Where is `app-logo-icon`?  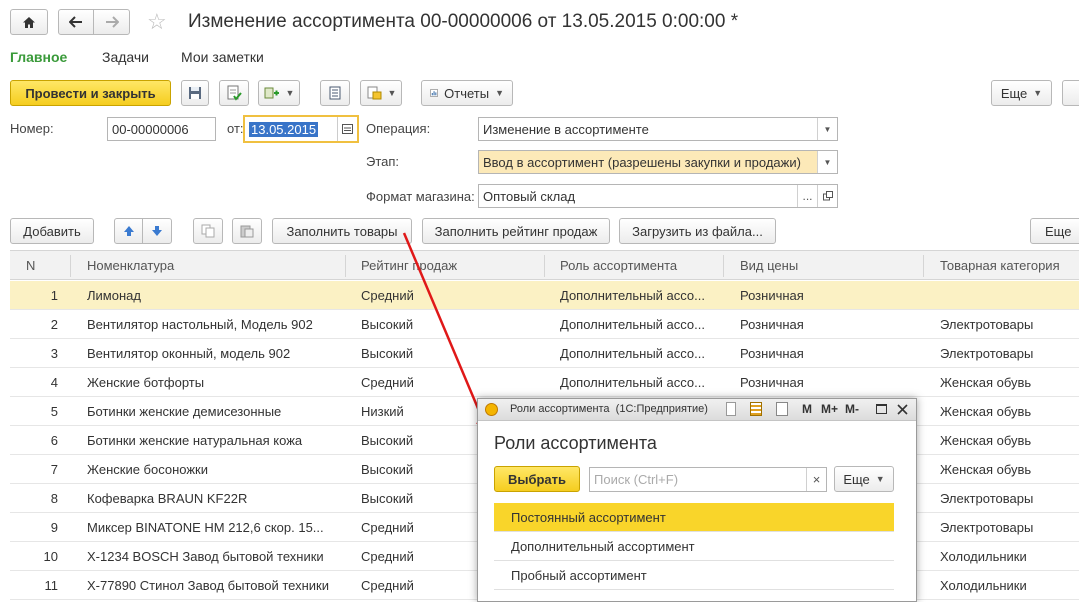 app-logo-icon is located at coordinates (491, 409).